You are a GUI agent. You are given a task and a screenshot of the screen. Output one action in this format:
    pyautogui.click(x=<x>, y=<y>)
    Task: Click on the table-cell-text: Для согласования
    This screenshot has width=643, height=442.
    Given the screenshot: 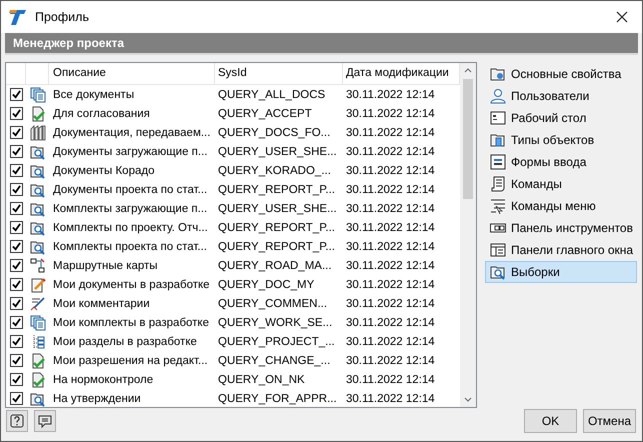 What is the action you would take?
    pyautogui.click(x=101, y=114)
    